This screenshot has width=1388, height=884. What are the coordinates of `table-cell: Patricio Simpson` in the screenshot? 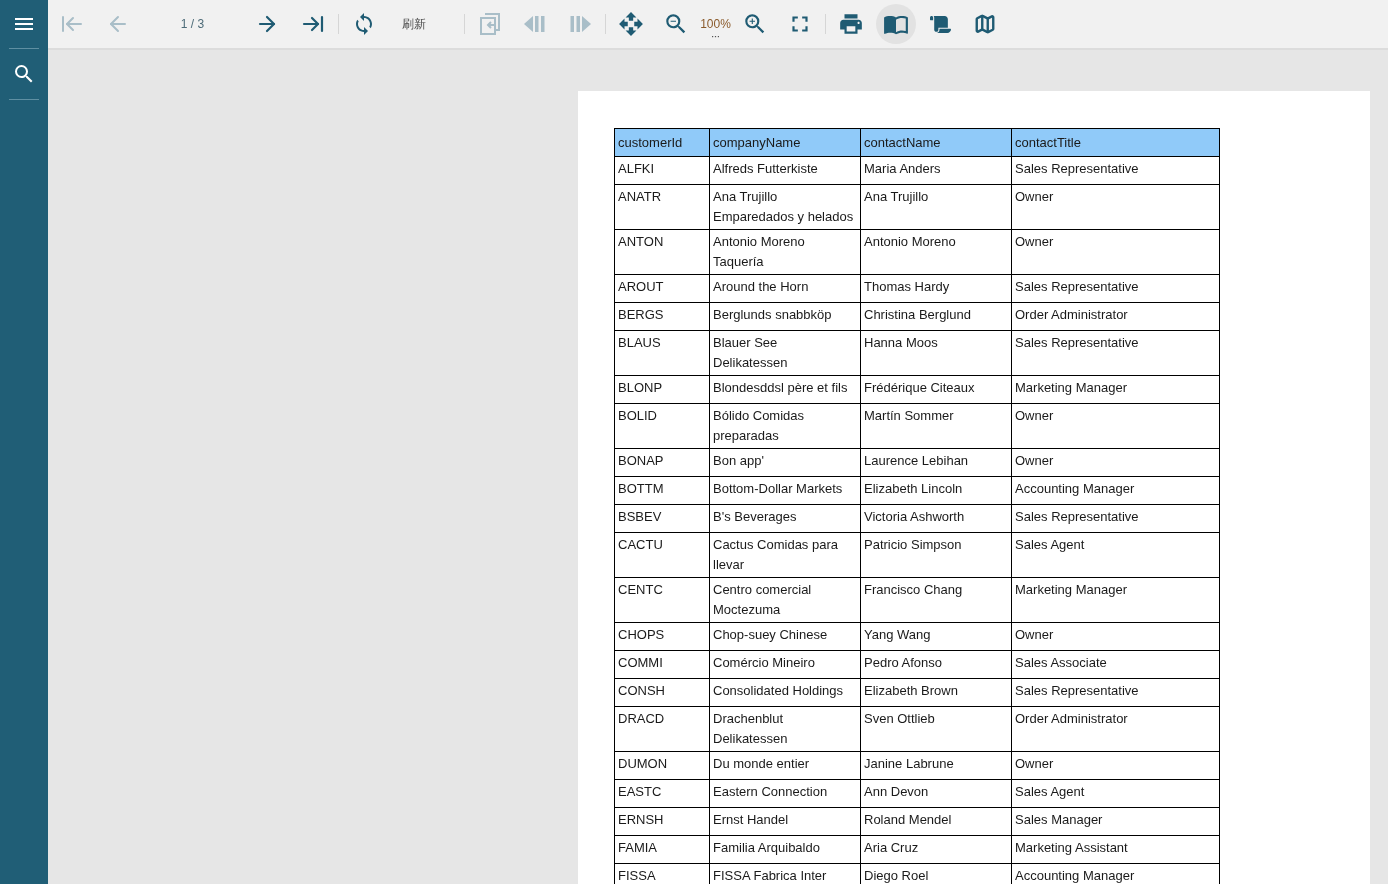 It's located at (936, 555).